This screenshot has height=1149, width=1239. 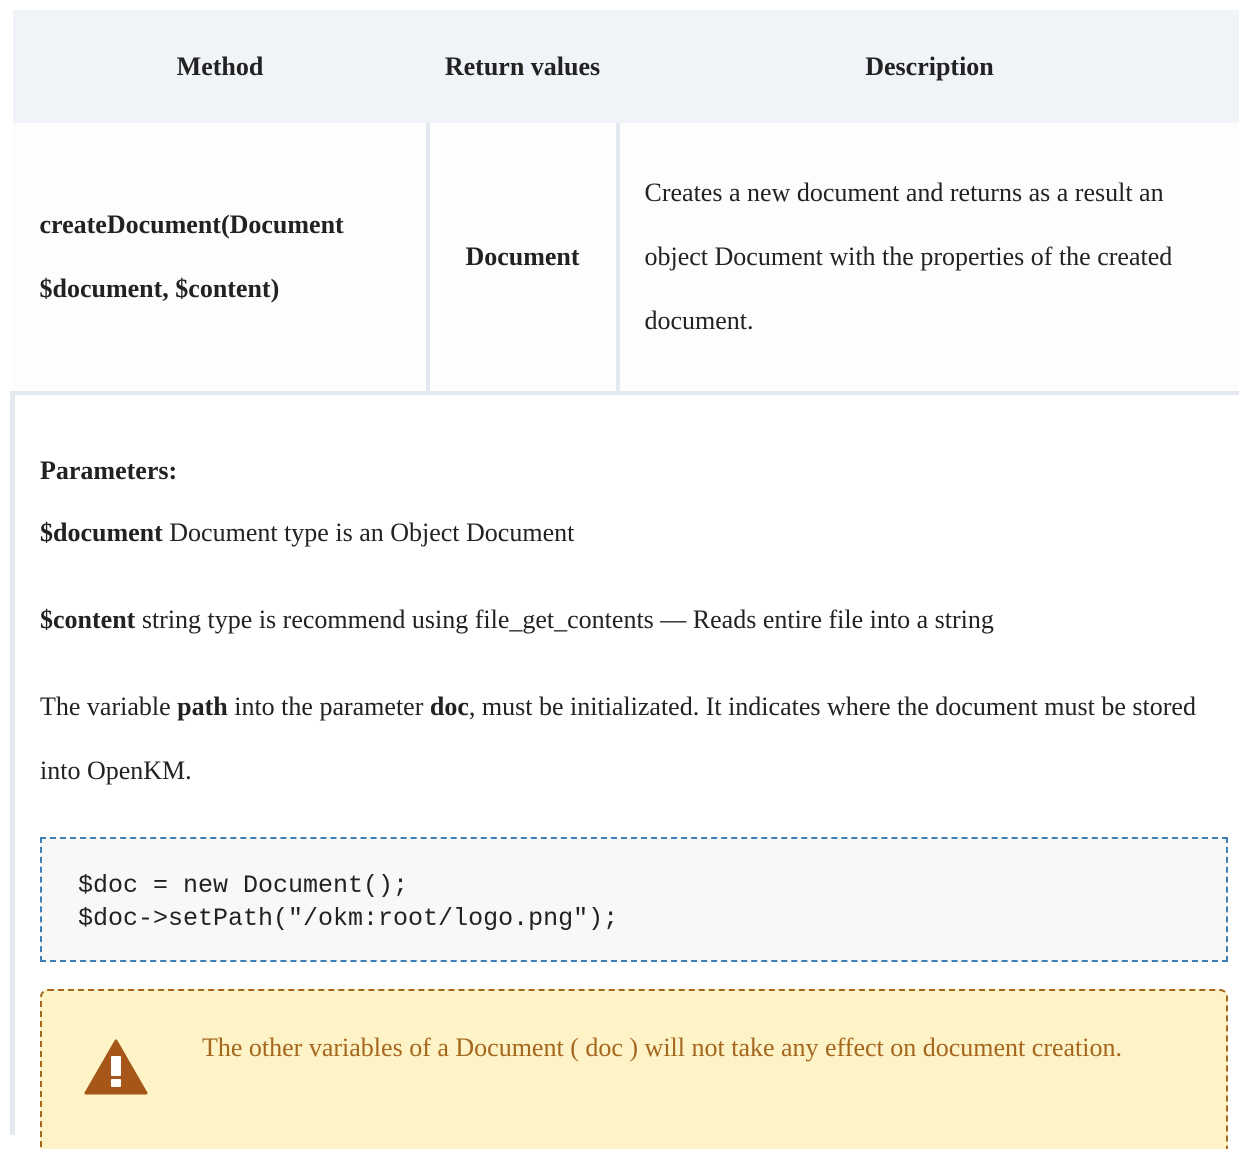 I want to click on method-signature-line: createDocument(Document, so click(x=226, y=225).